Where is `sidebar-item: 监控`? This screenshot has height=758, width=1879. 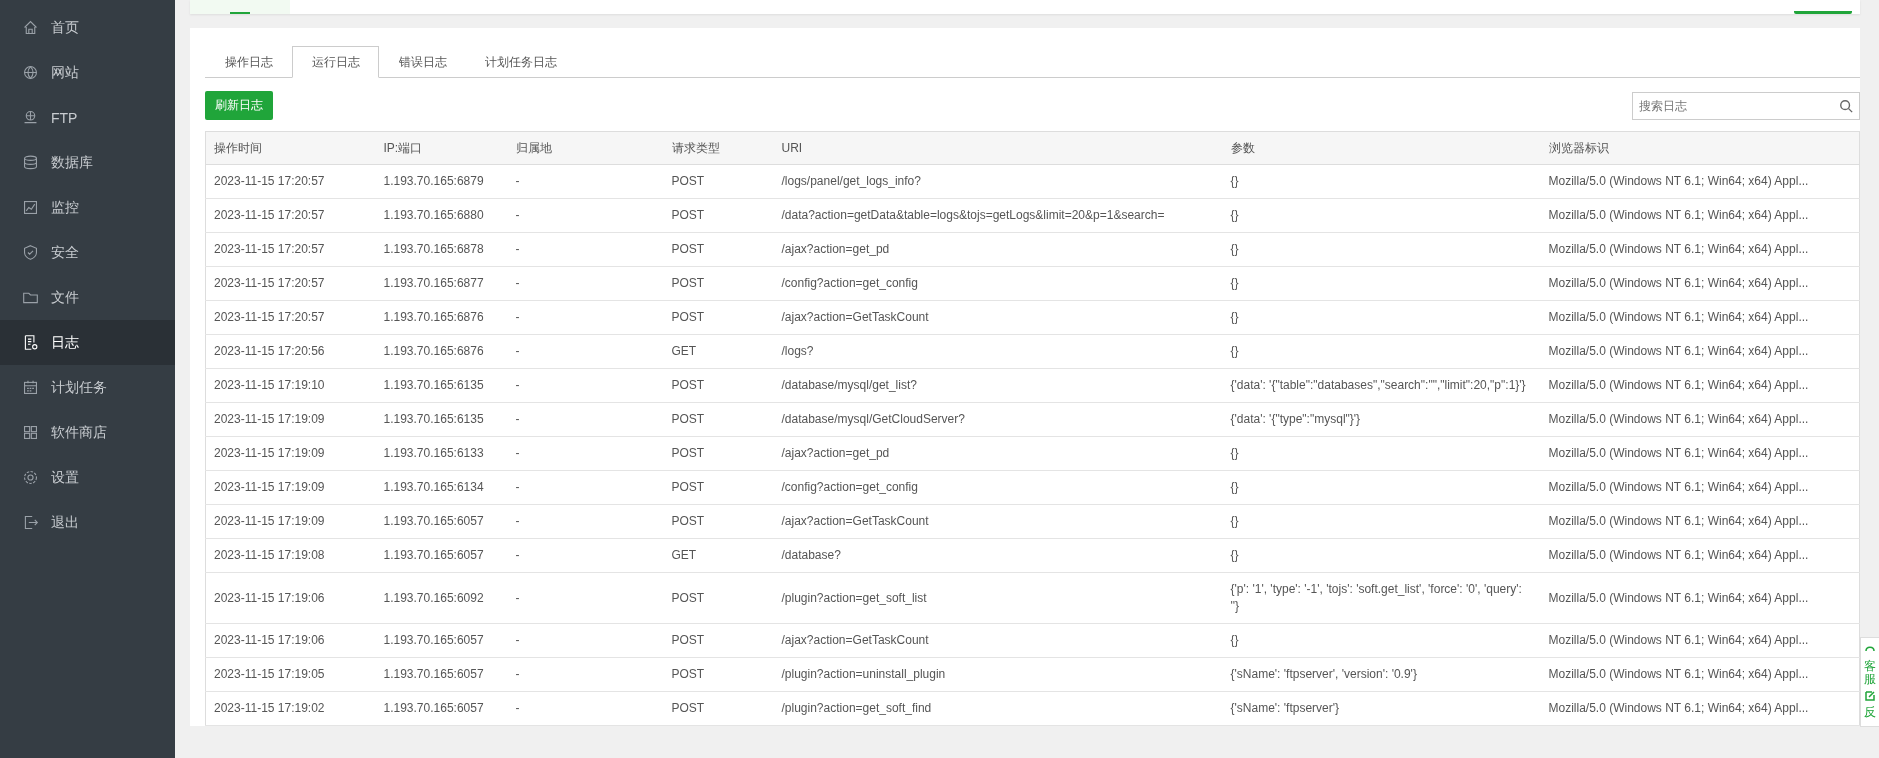 sidebar-item: 监控 is located at coordinates (87, 207).